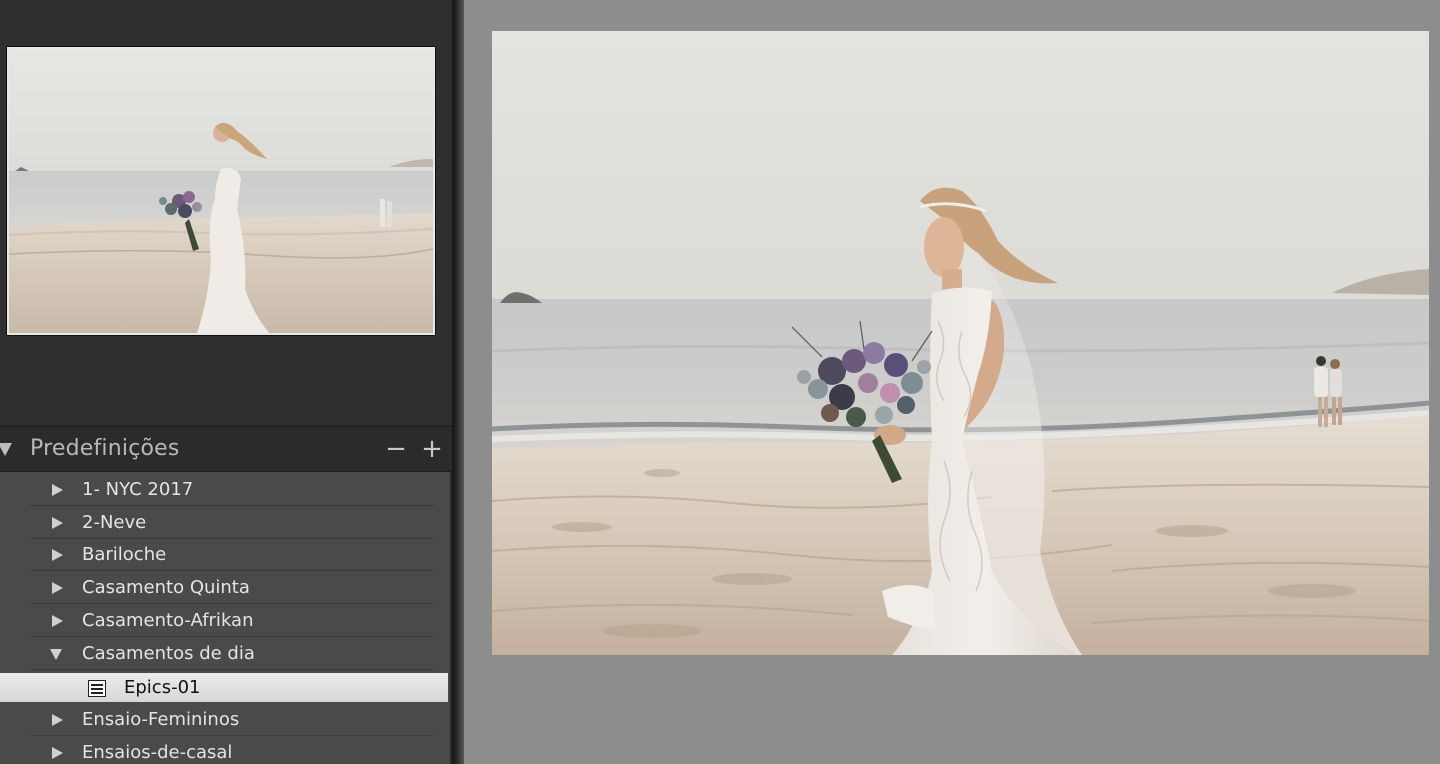 The width and height of the screenshot is (1440, 764). What do you see at coordinates (124, 554) in the screenshot?
I see `preset-folder-label: Bariloche` at bounding box center [124, 554].